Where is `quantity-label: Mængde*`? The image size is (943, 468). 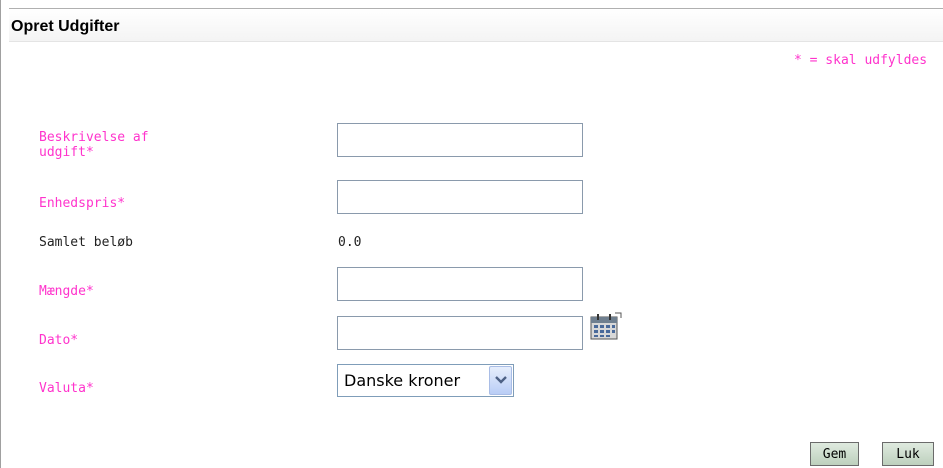
quantity-label: Mængde* is located at coordinates (66, 291).